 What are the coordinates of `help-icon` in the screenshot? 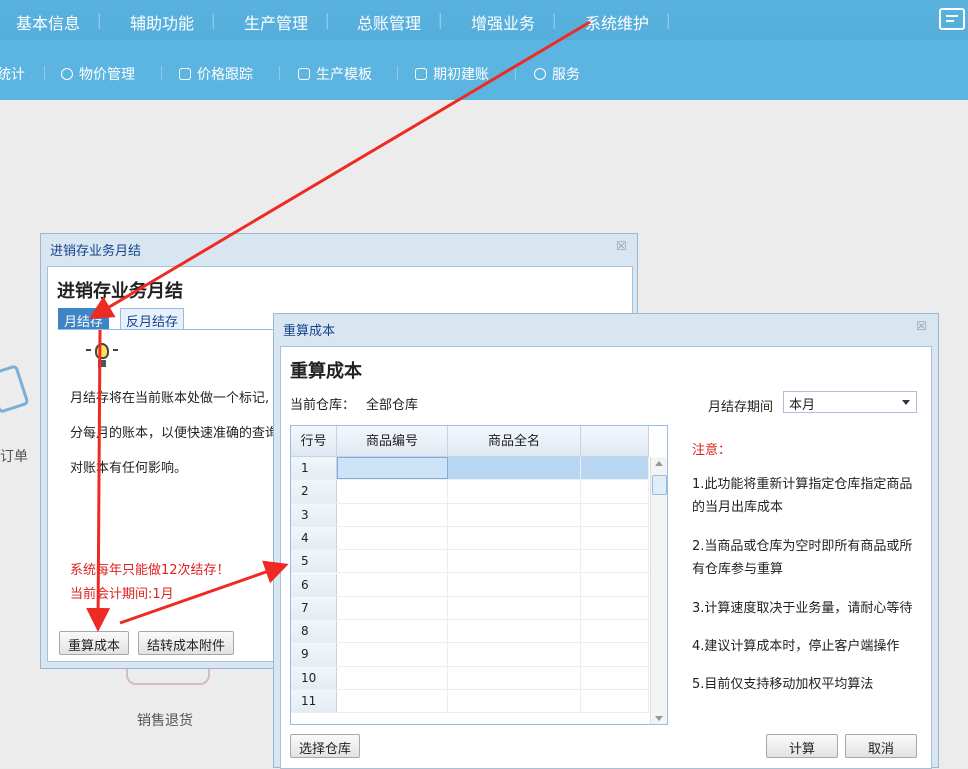 It's located at (540, 74).